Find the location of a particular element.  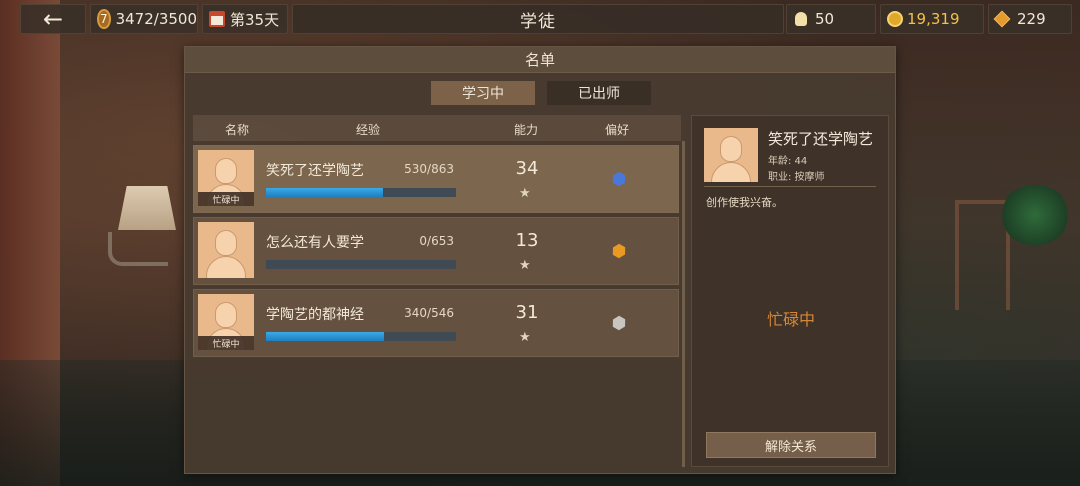

ideas-value: 50 is located at coordinates (825, 19).